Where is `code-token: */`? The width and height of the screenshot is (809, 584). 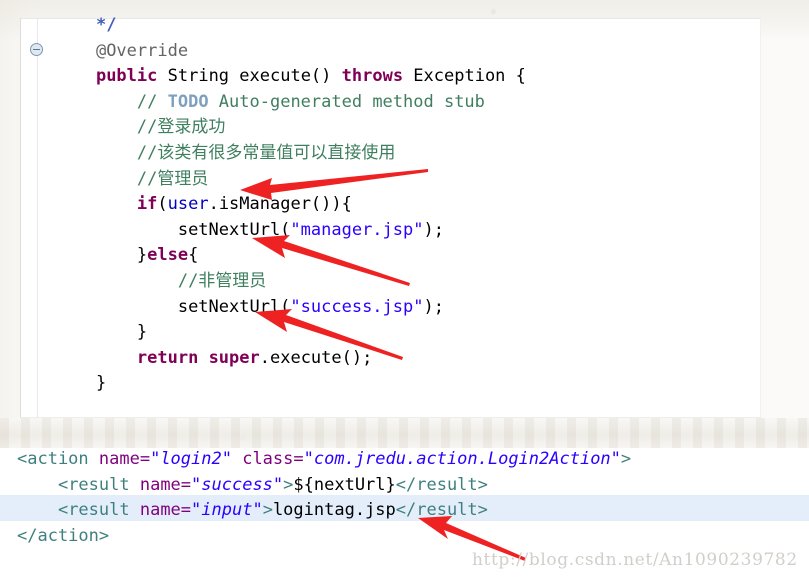
code-token: */ is located at coordinates (106, 25).